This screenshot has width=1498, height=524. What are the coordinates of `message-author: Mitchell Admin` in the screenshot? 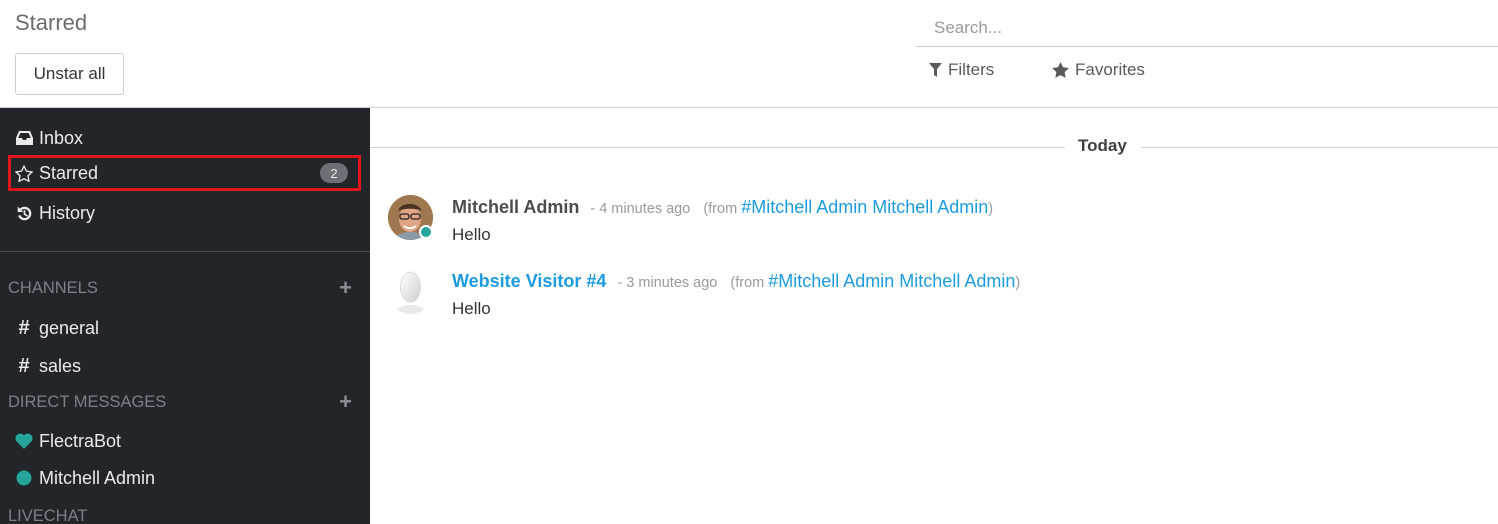 It's located at (515, 207).